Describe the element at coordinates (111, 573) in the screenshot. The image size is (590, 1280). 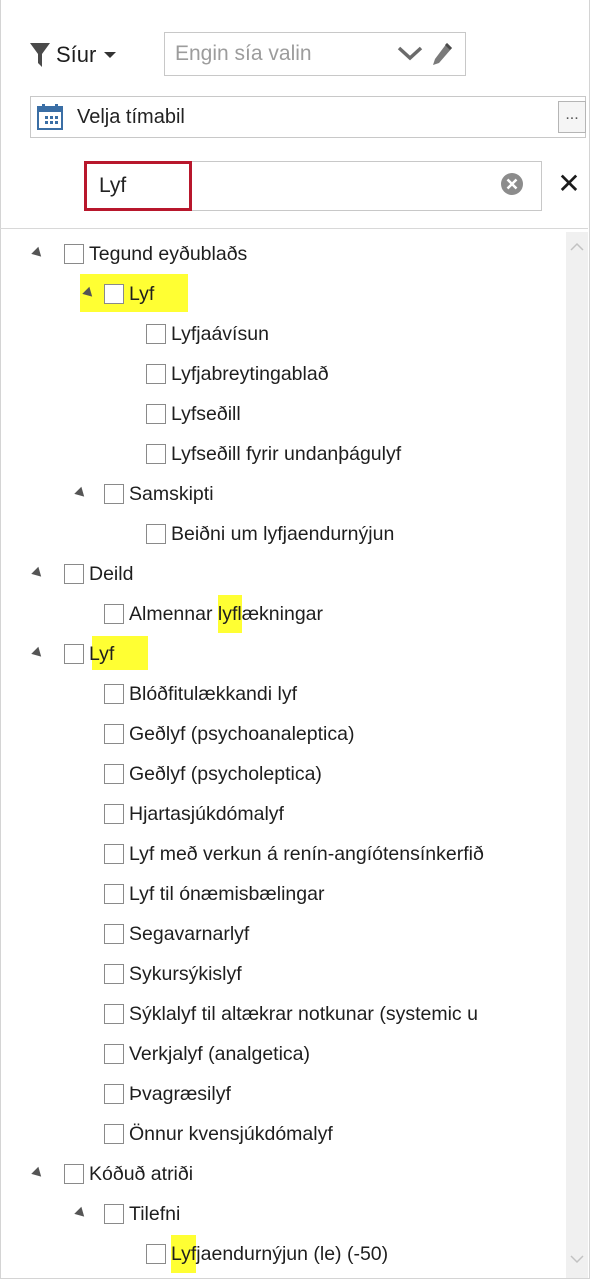
I see `tree-node-label: Deild` at that location.